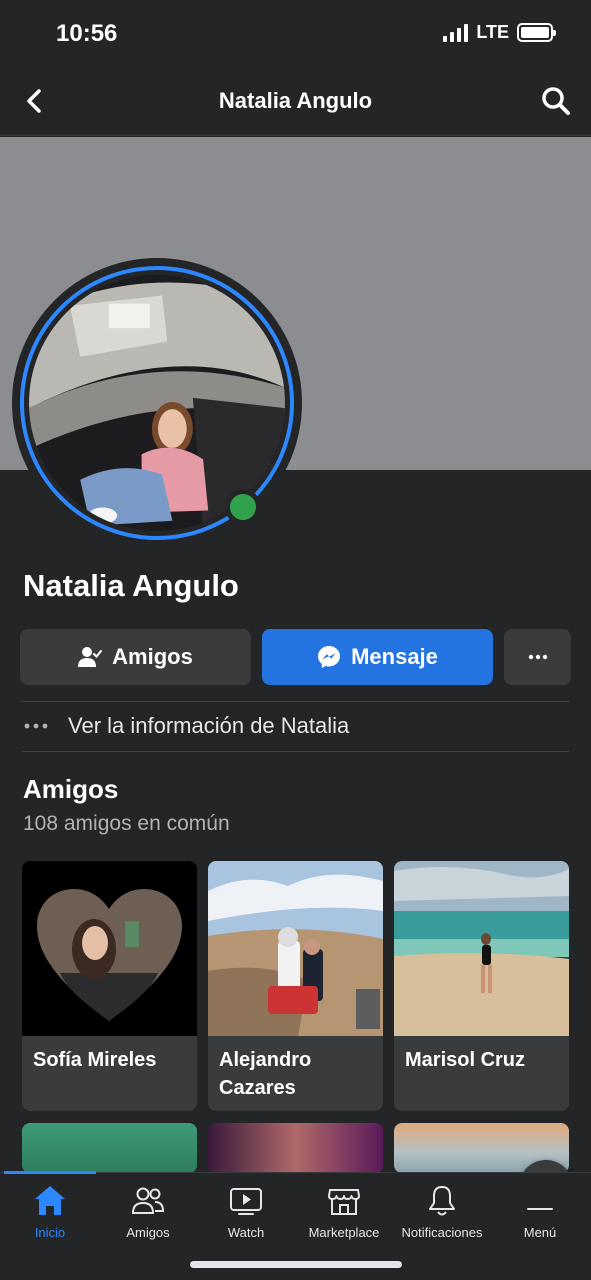 The height and width of the screenshot is (1280, 591). What do you see at coordinates (209, 725) in the screenshot?
I see `info-link-label: Ver la información de Natalia` at bounding box center [209, 725].